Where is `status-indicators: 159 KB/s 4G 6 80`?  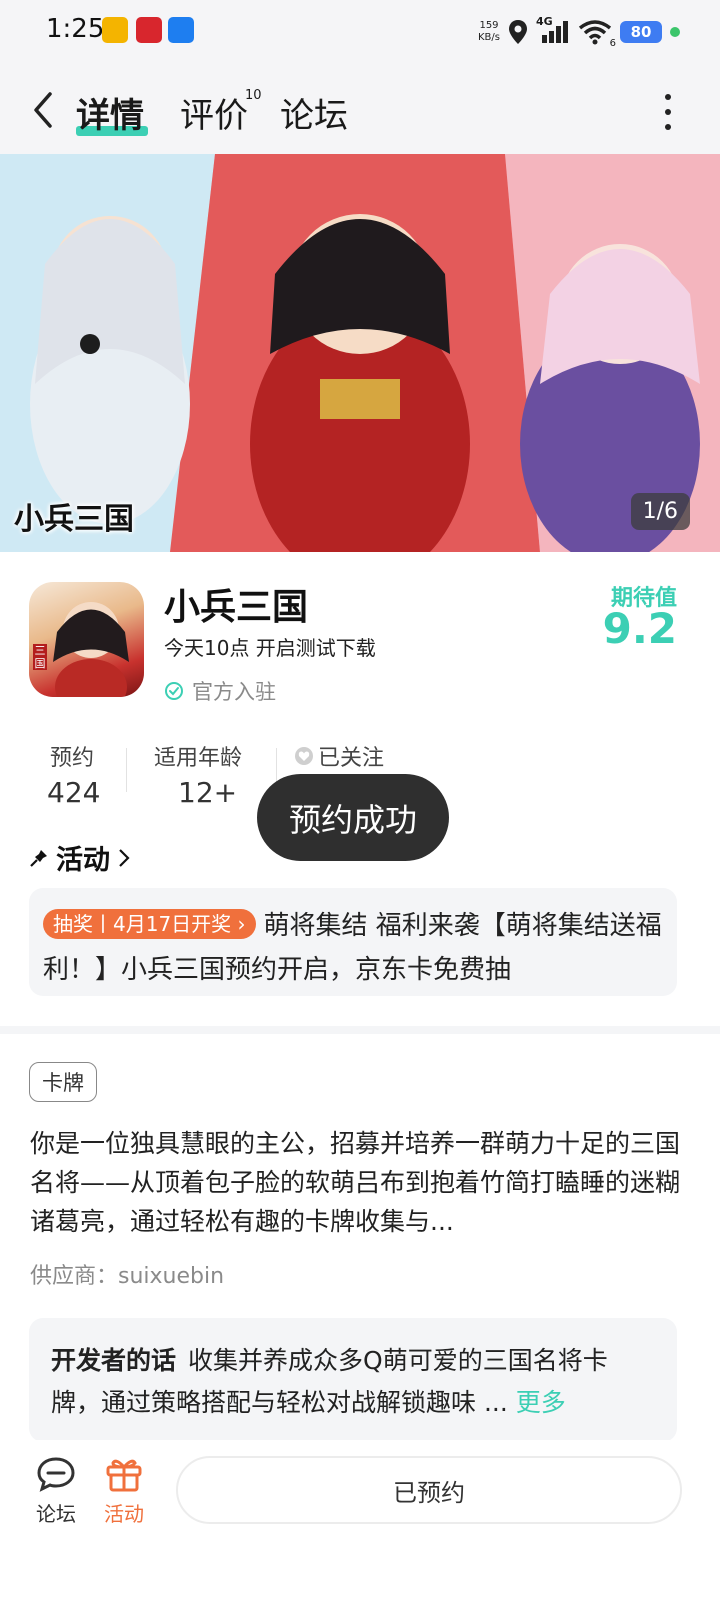 status-indicators: 159 KB/s 4G 6 80 is located at coordinates (579, 32).